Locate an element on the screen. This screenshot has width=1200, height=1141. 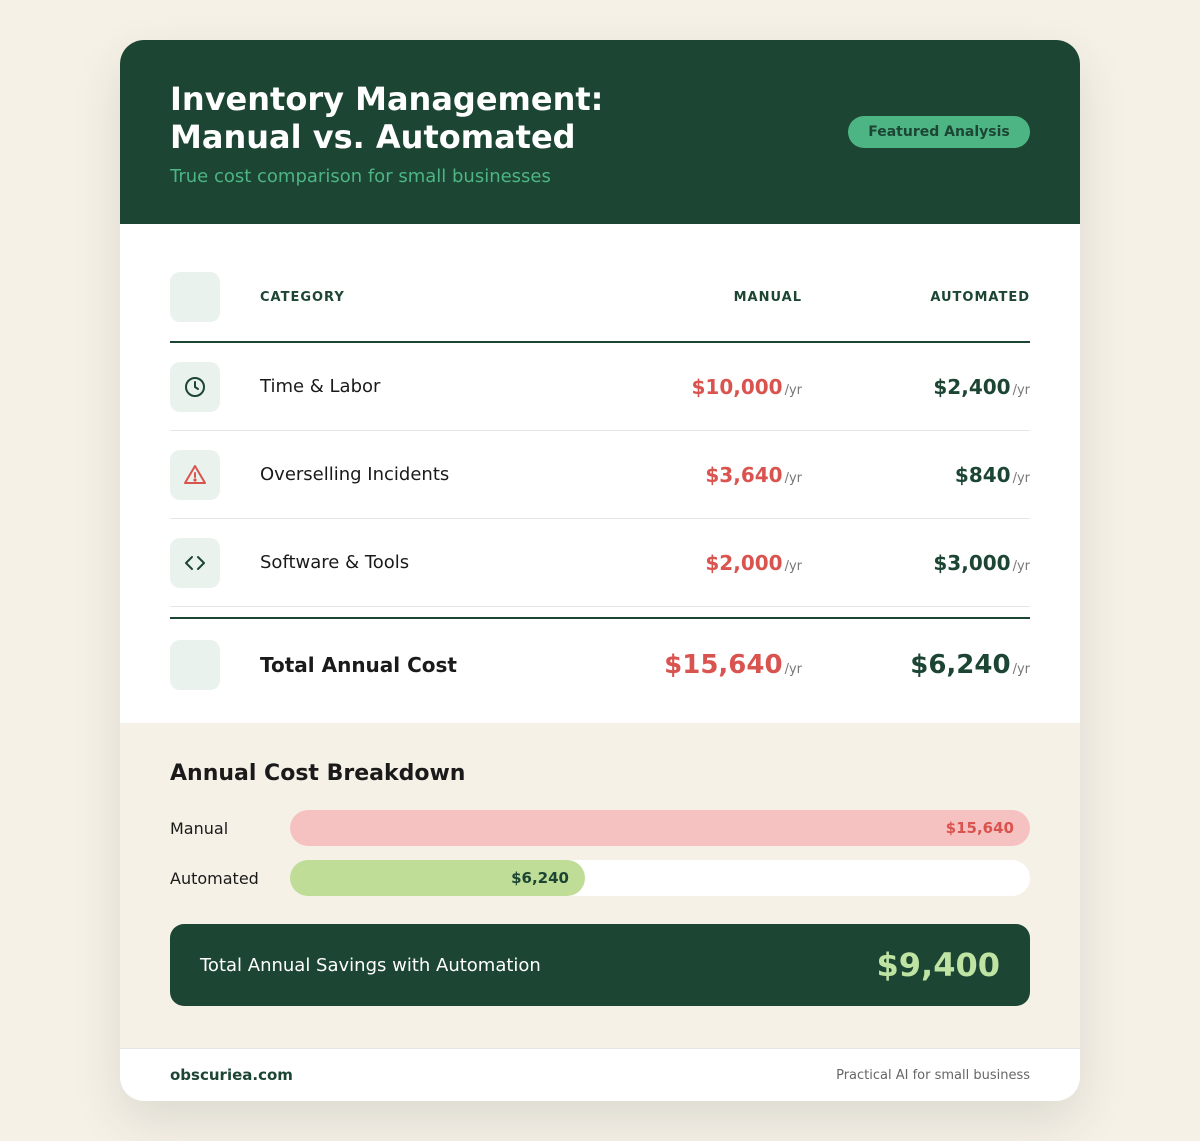
automated-value: $3,000 is located at coordinates (972, 562).